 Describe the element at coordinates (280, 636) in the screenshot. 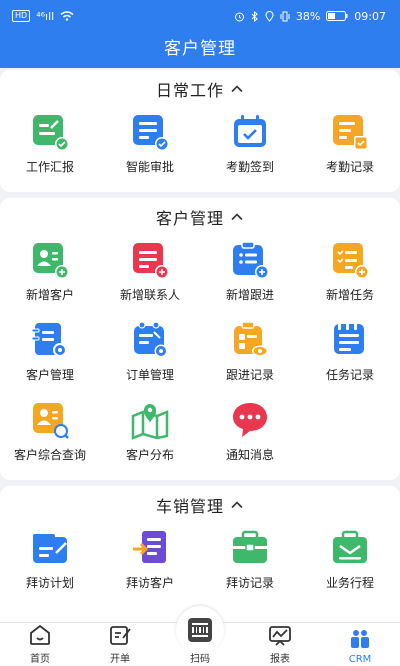

I see `report-chart-icon` at that location.